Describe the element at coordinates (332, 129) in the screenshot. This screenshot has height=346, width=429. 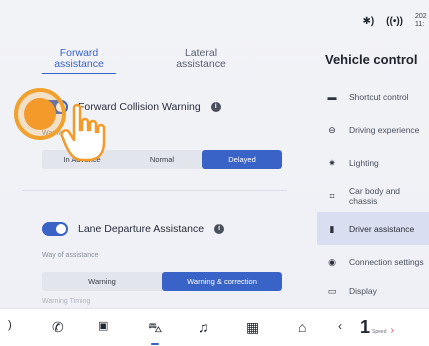
I see `steering-wheel-icon: ⊖` at that location.